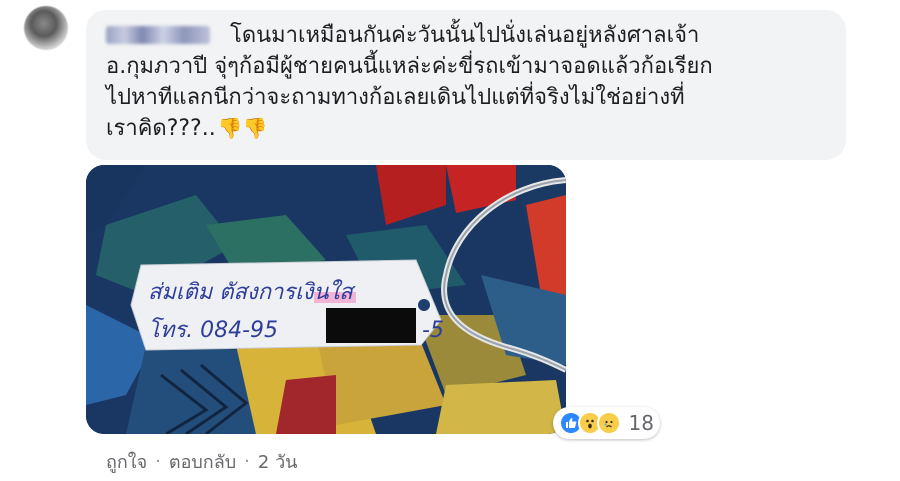 This screenshot has height=481, width=900. What do you see at coordinates (278, 461) in the screenshot?
I see `comment-timestamp: 2 วัน` at bounding box center [278, 461].